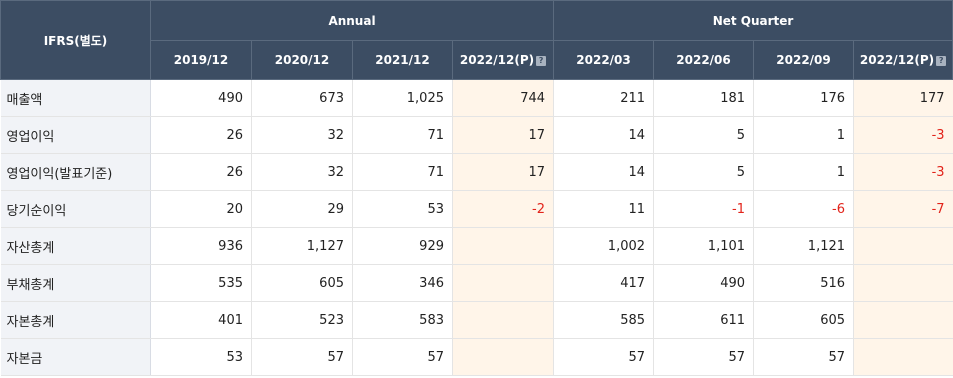  Describe the element at coordinates (603, 209) in the screenshot. I see `table-cell: 11` at that location.